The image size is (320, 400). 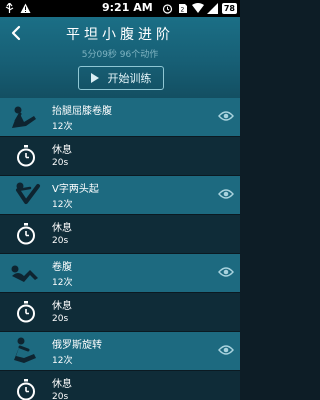 I want to click on situp-icon, so click(x=26, y=117).